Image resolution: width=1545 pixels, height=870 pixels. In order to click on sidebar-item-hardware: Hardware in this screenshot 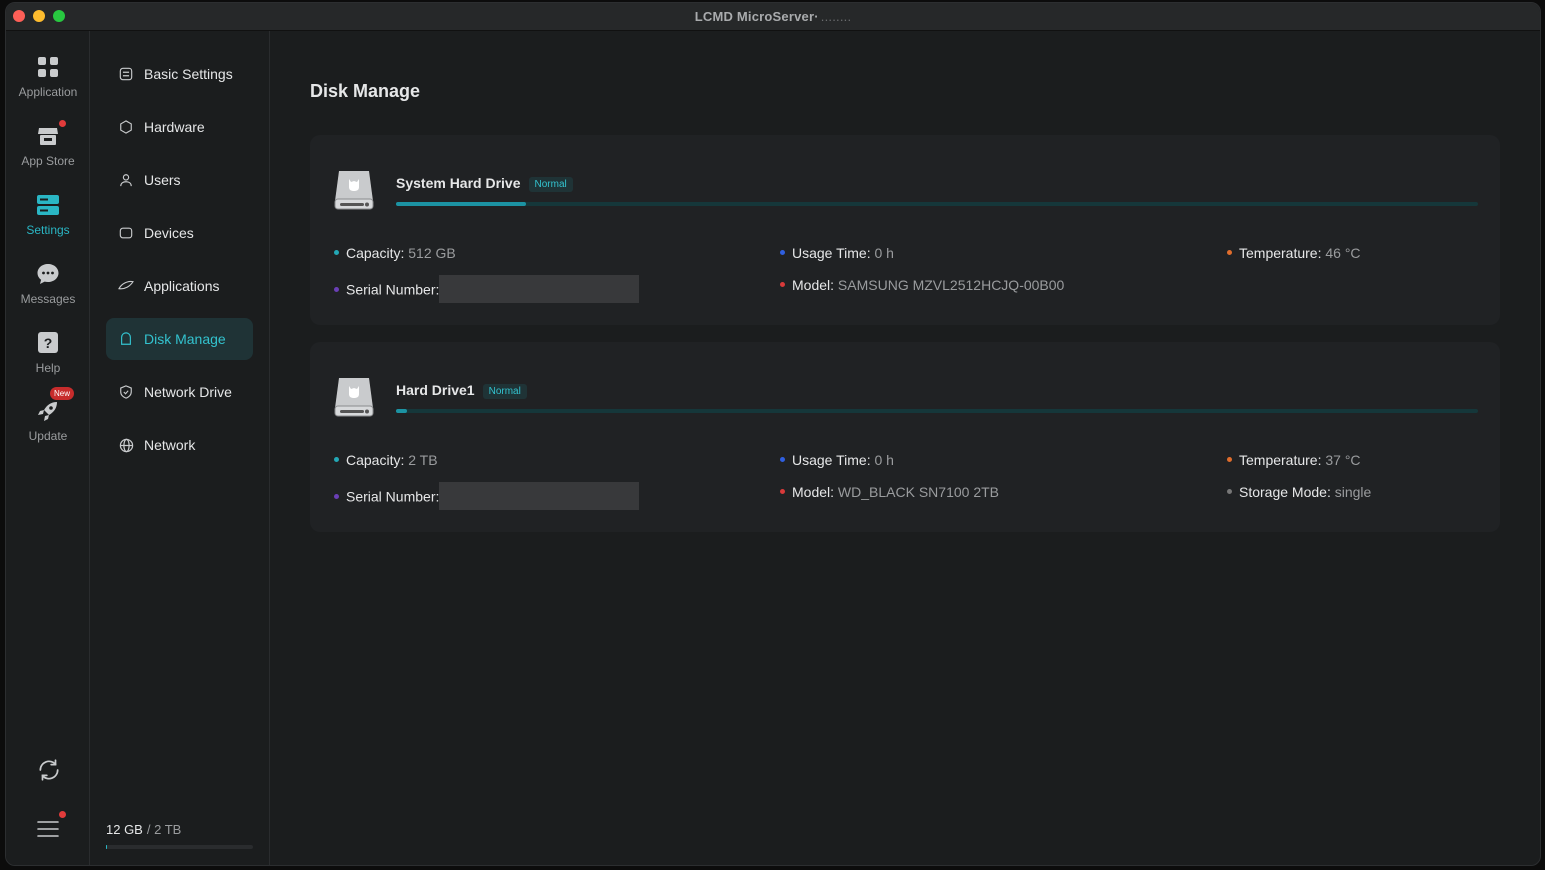, I will do `click(179, 127)`.